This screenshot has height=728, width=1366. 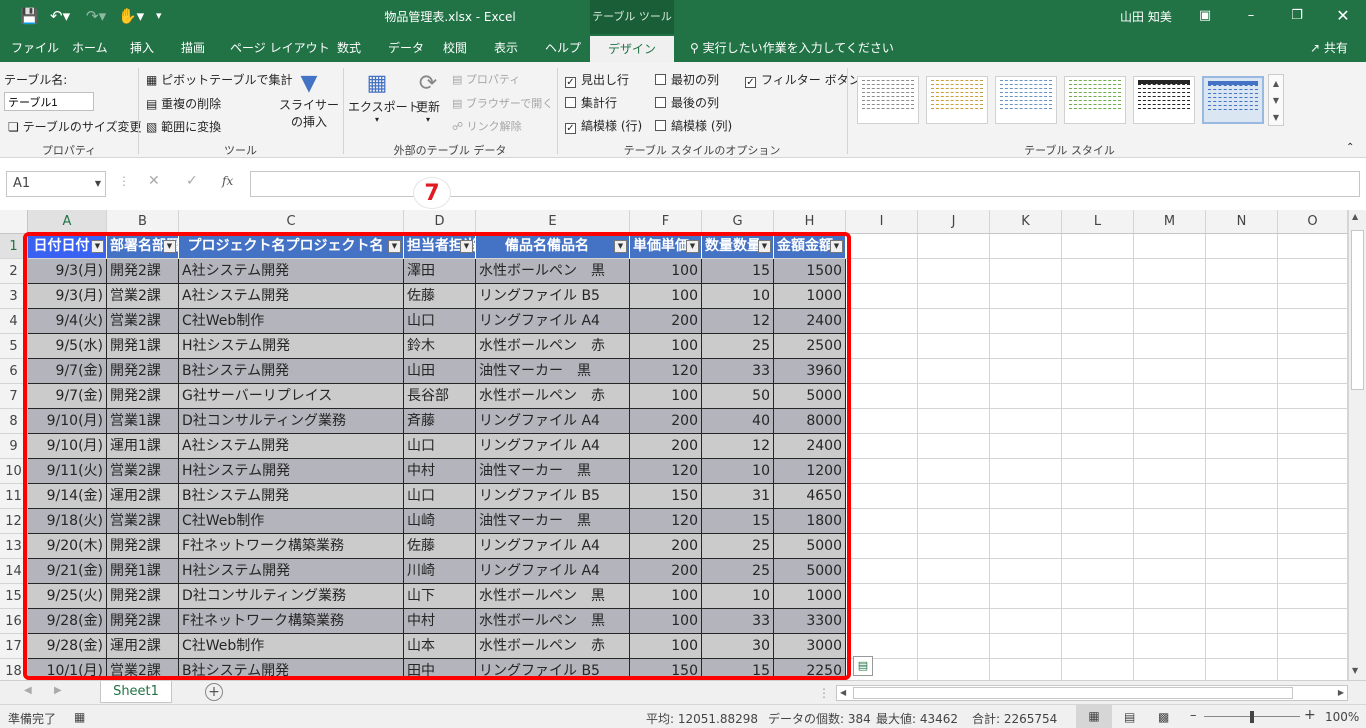 What do you see at coordinates (553, 446) in the screenshot?
I see `table-cell: リングファイル A4` at bounding box center [553, 446].